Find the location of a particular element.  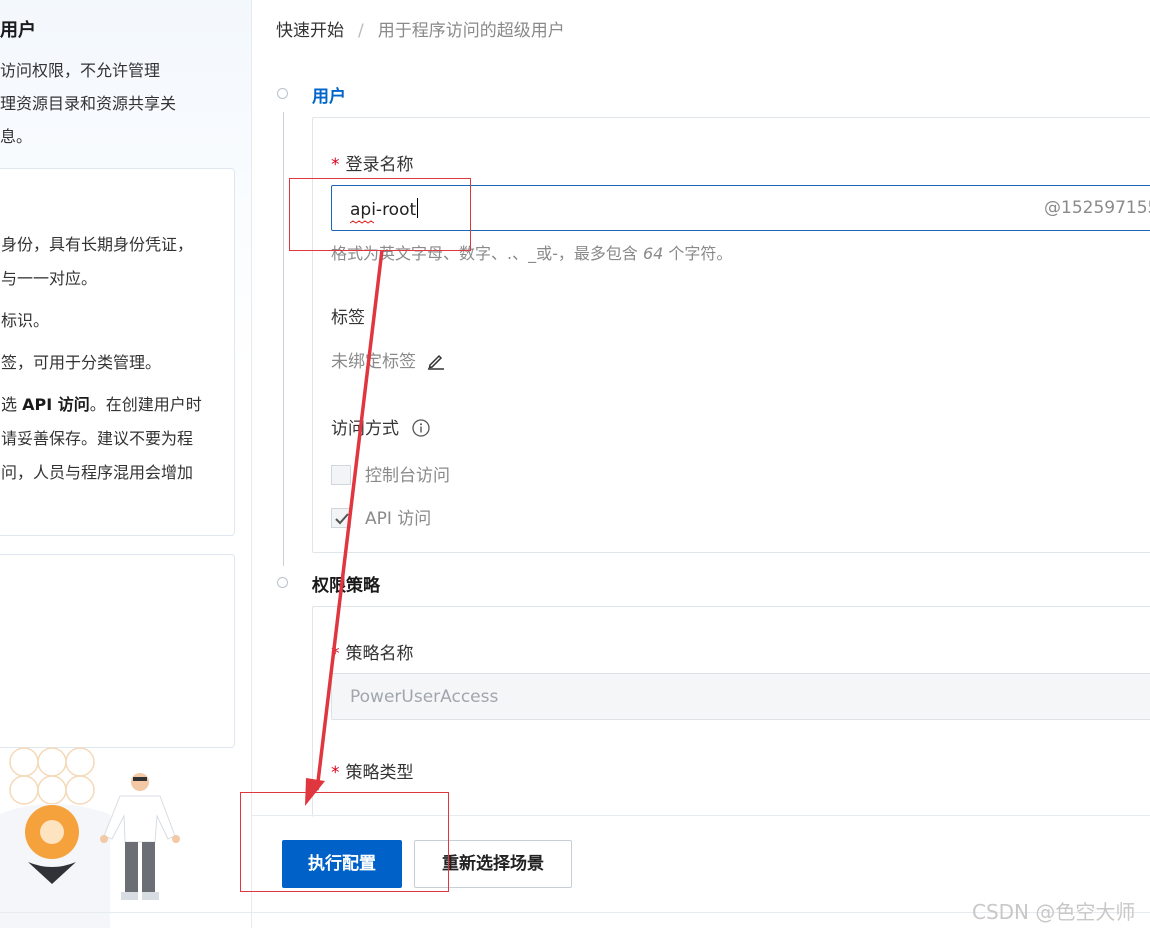

step-perm-dot-icon is located at coordinates (282, 582).